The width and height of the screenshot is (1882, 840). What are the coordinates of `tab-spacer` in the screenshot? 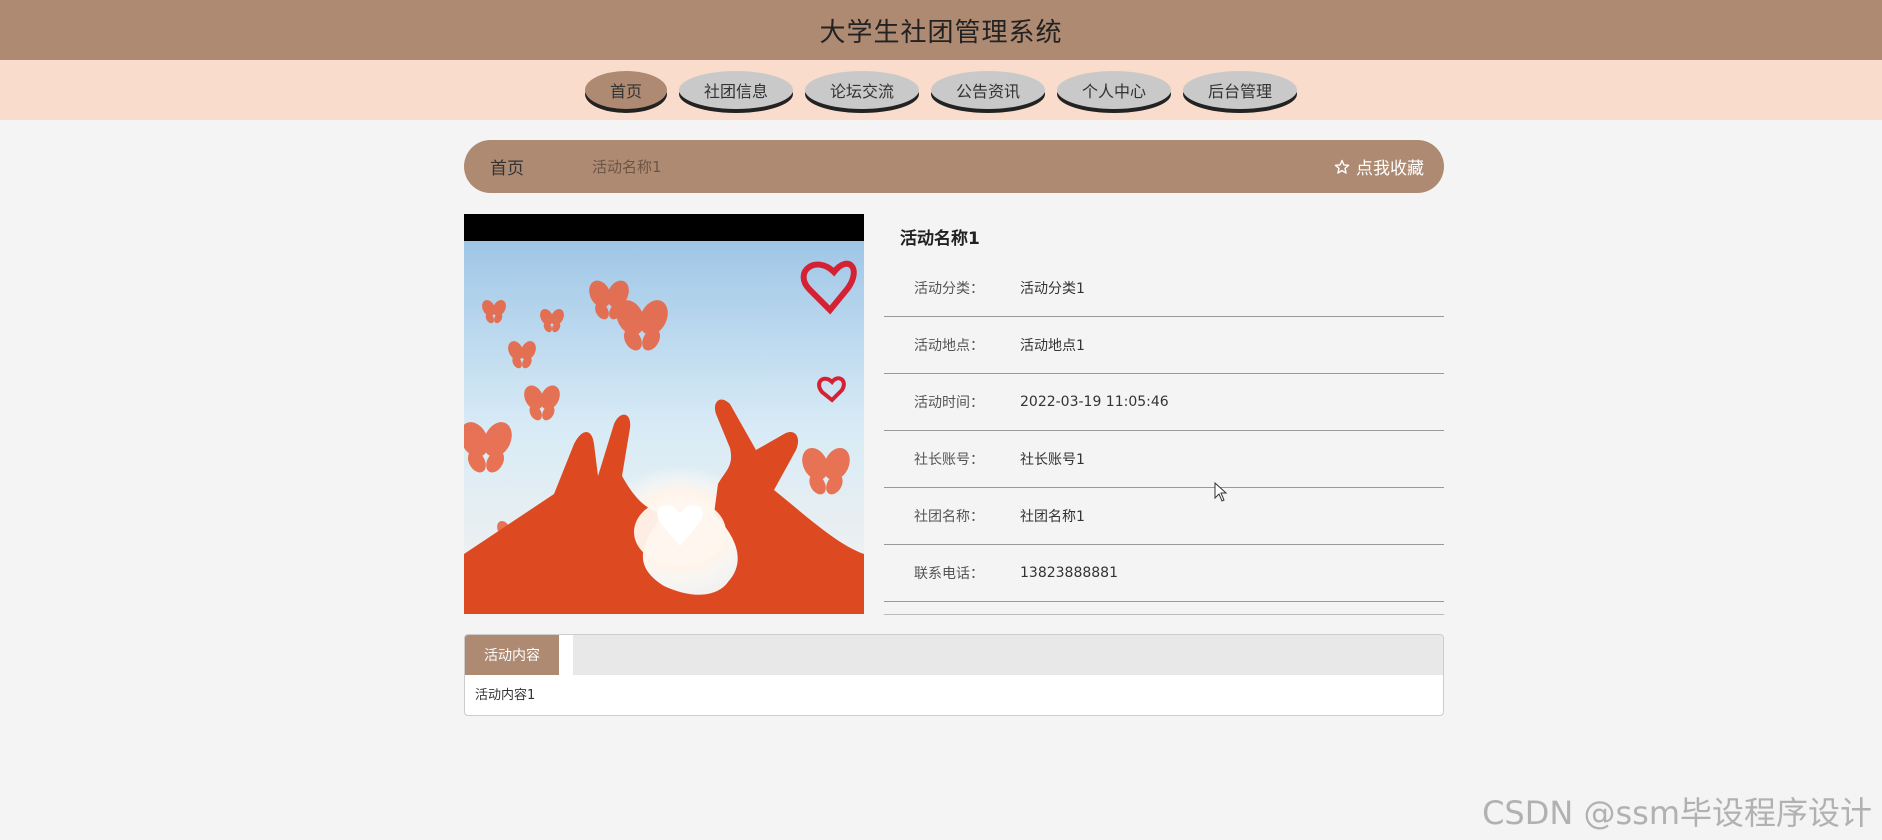 It's located at (566, 655).